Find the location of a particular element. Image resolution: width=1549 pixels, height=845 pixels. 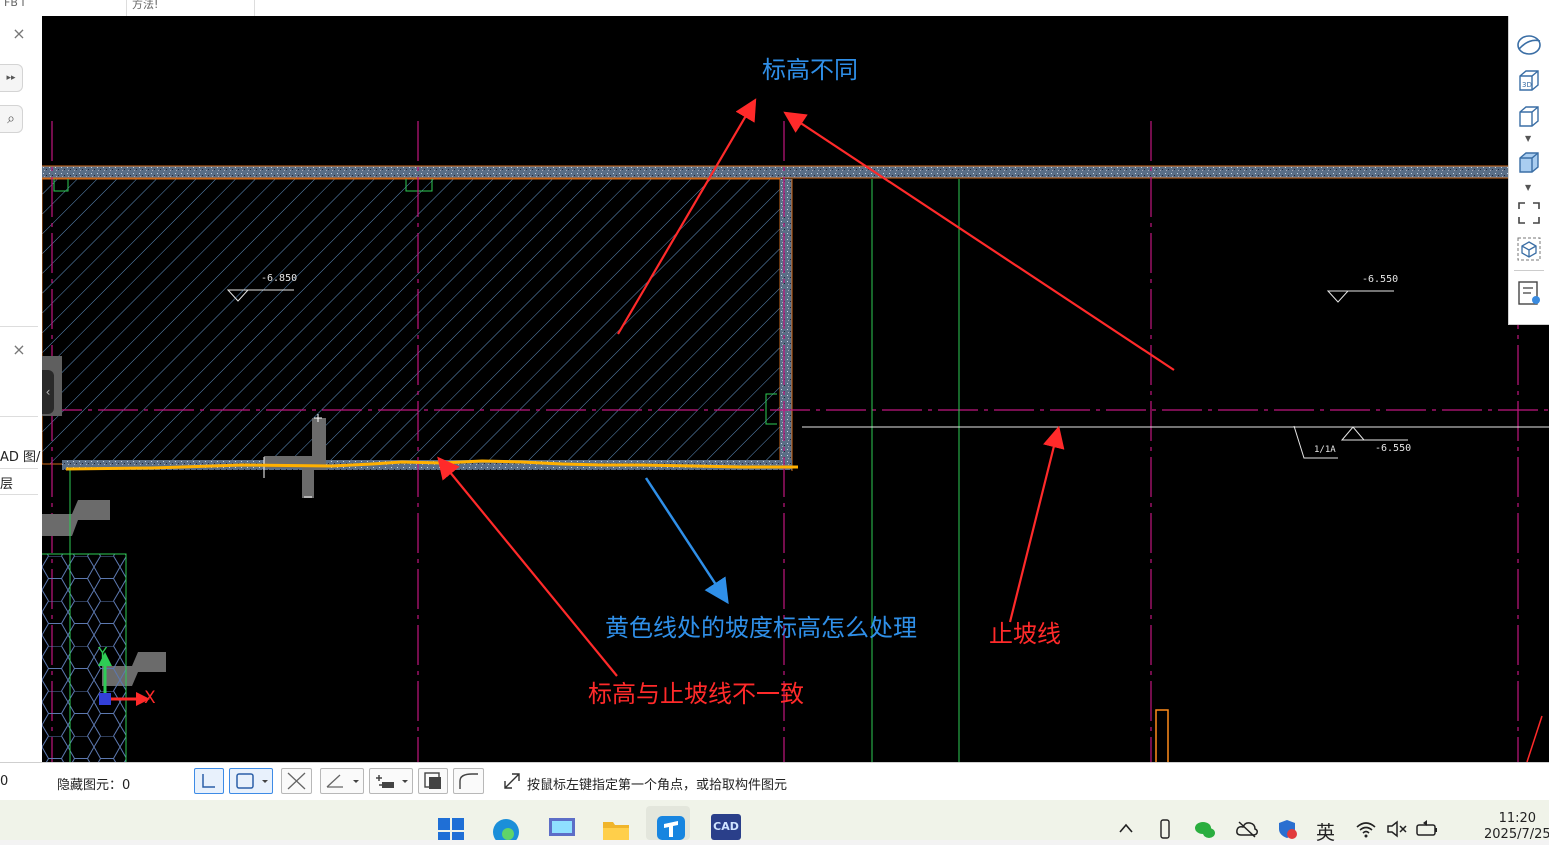

view-3d-icon: 3D is located at coordinates (1529, 81).